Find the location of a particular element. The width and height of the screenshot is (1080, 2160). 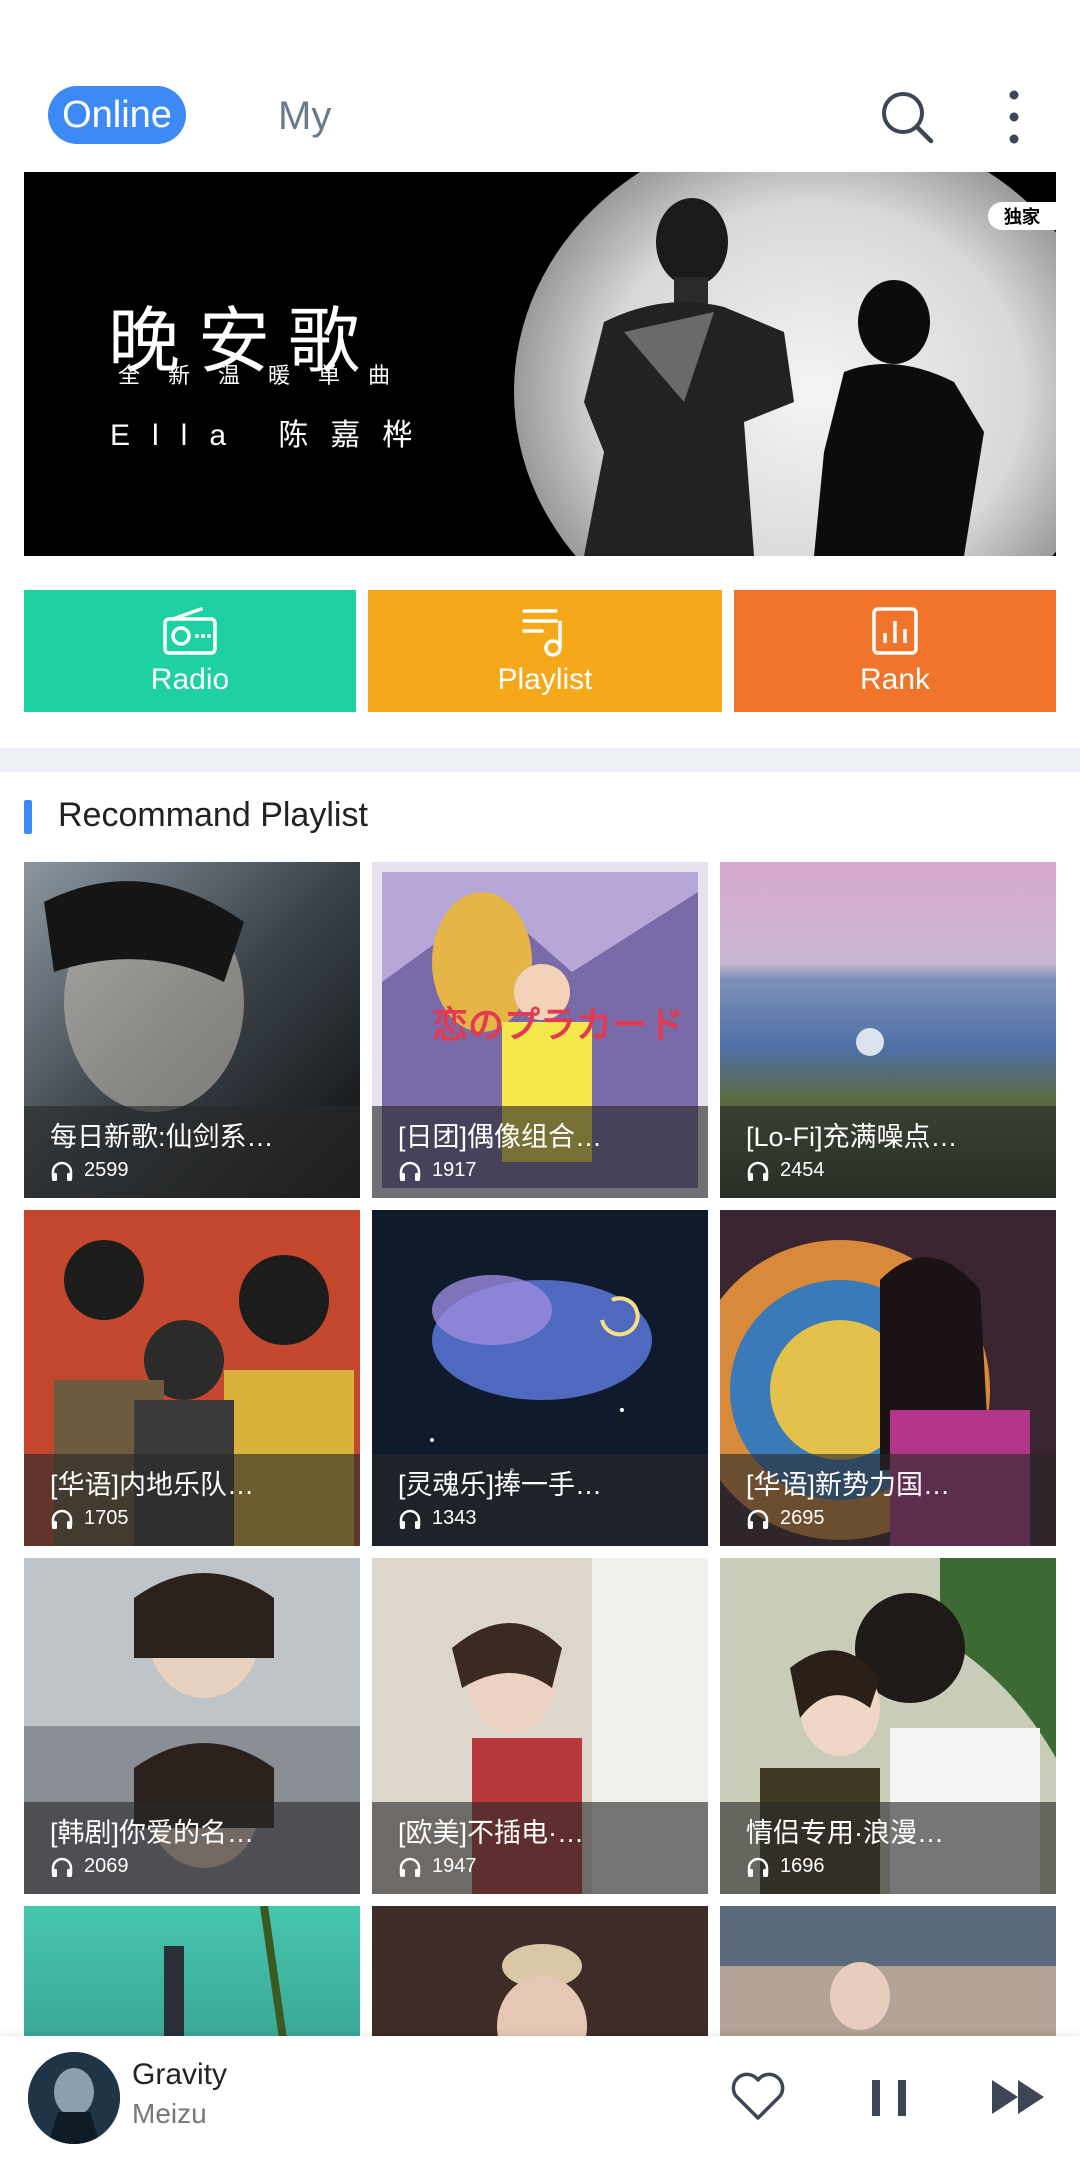

playlist-tile: 恋のプラカード [日团]偶像组合… 1917 is located at coordinates (540, 1030).